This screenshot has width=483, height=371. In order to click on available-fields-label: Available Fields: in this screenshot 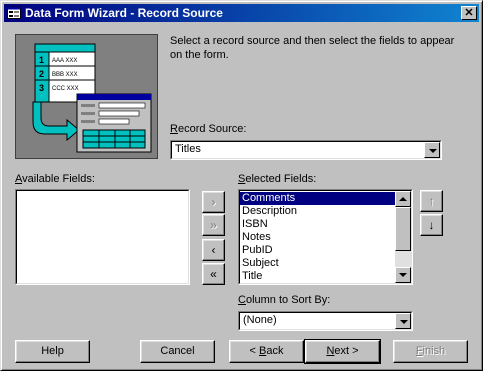, I will do `click(55, 179)`.